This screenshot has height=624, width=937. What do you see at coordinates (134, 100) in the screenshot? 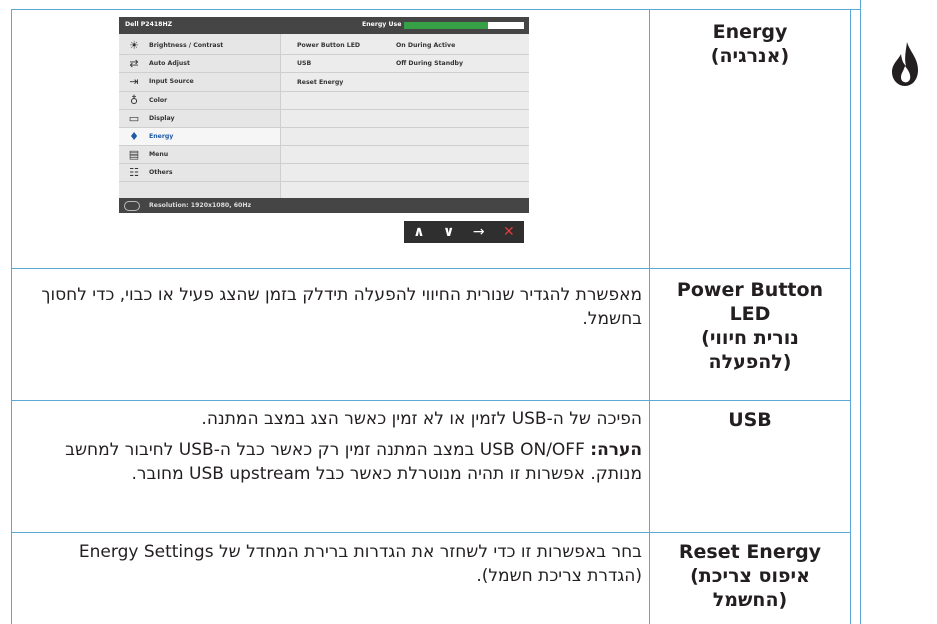
I see `color-icon: ♁` at bounding box center [134, 100].